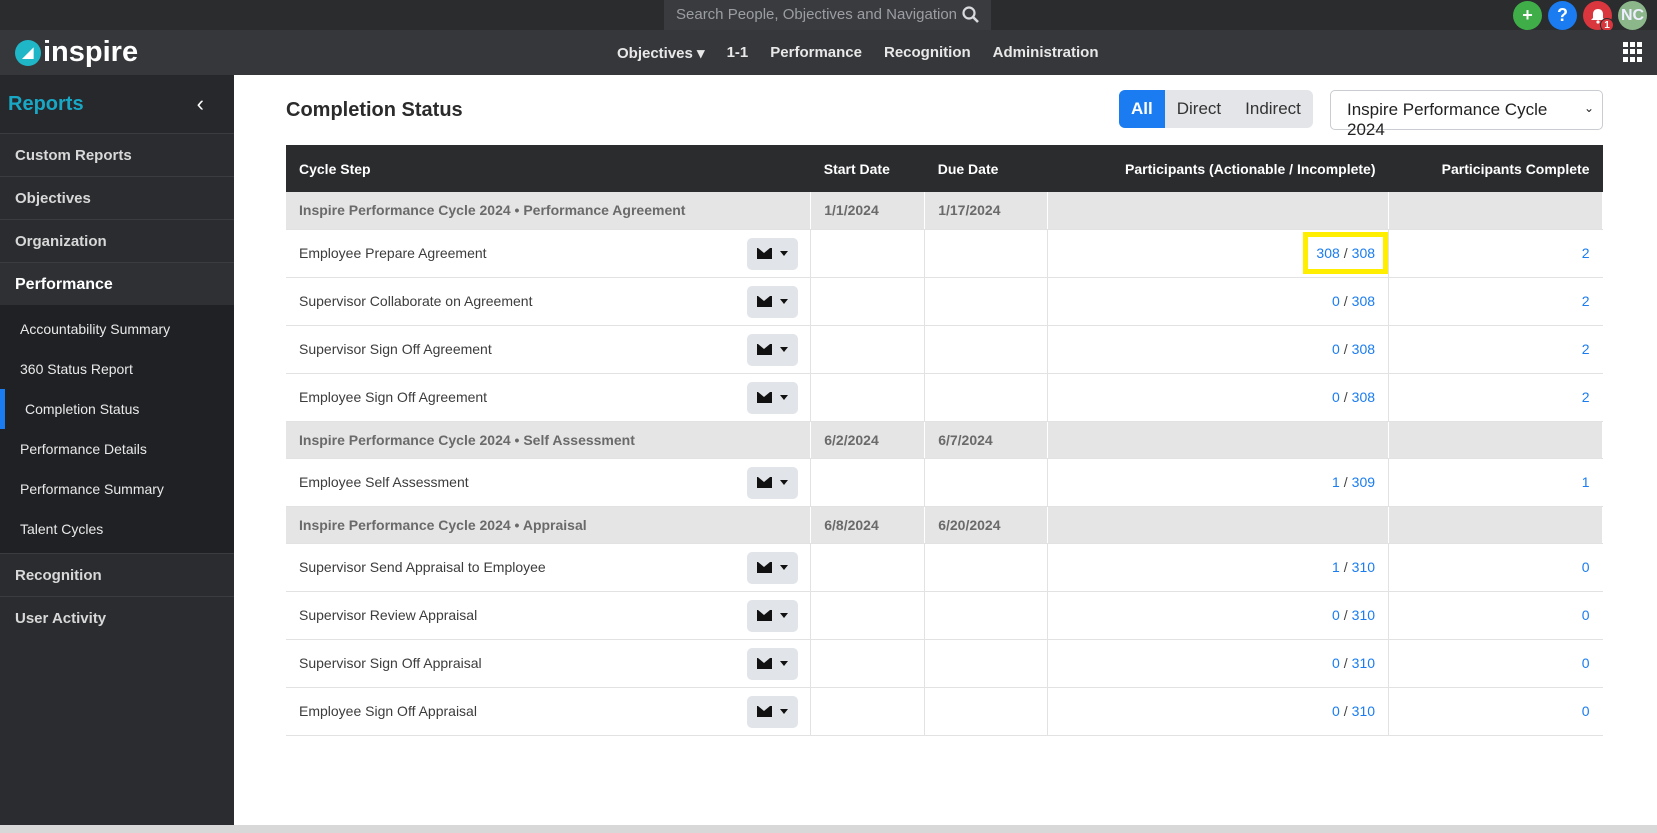 Image resolution: width=1657 pixels, height=833 pixels. Describe the element at coordinates (1345, 253) in the screenshot. I see `highlighted-participants: 308/308` at that location.